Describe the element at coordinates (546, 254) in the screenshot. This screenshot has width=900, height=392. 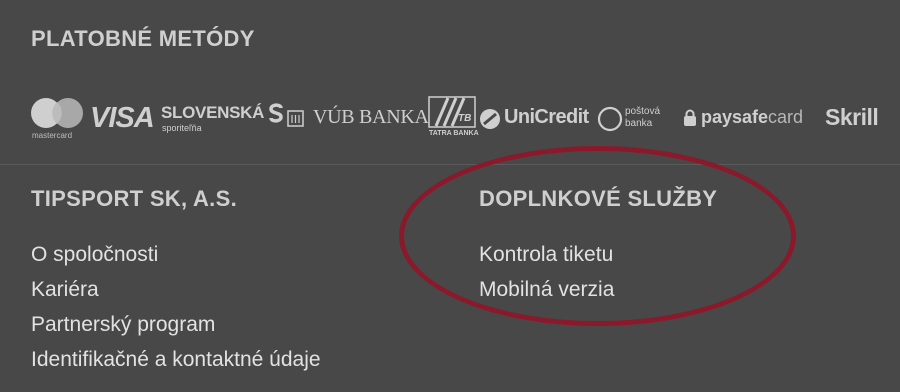
I see `link-kontrola-tiketu: Kontrola tiketu` at that location.